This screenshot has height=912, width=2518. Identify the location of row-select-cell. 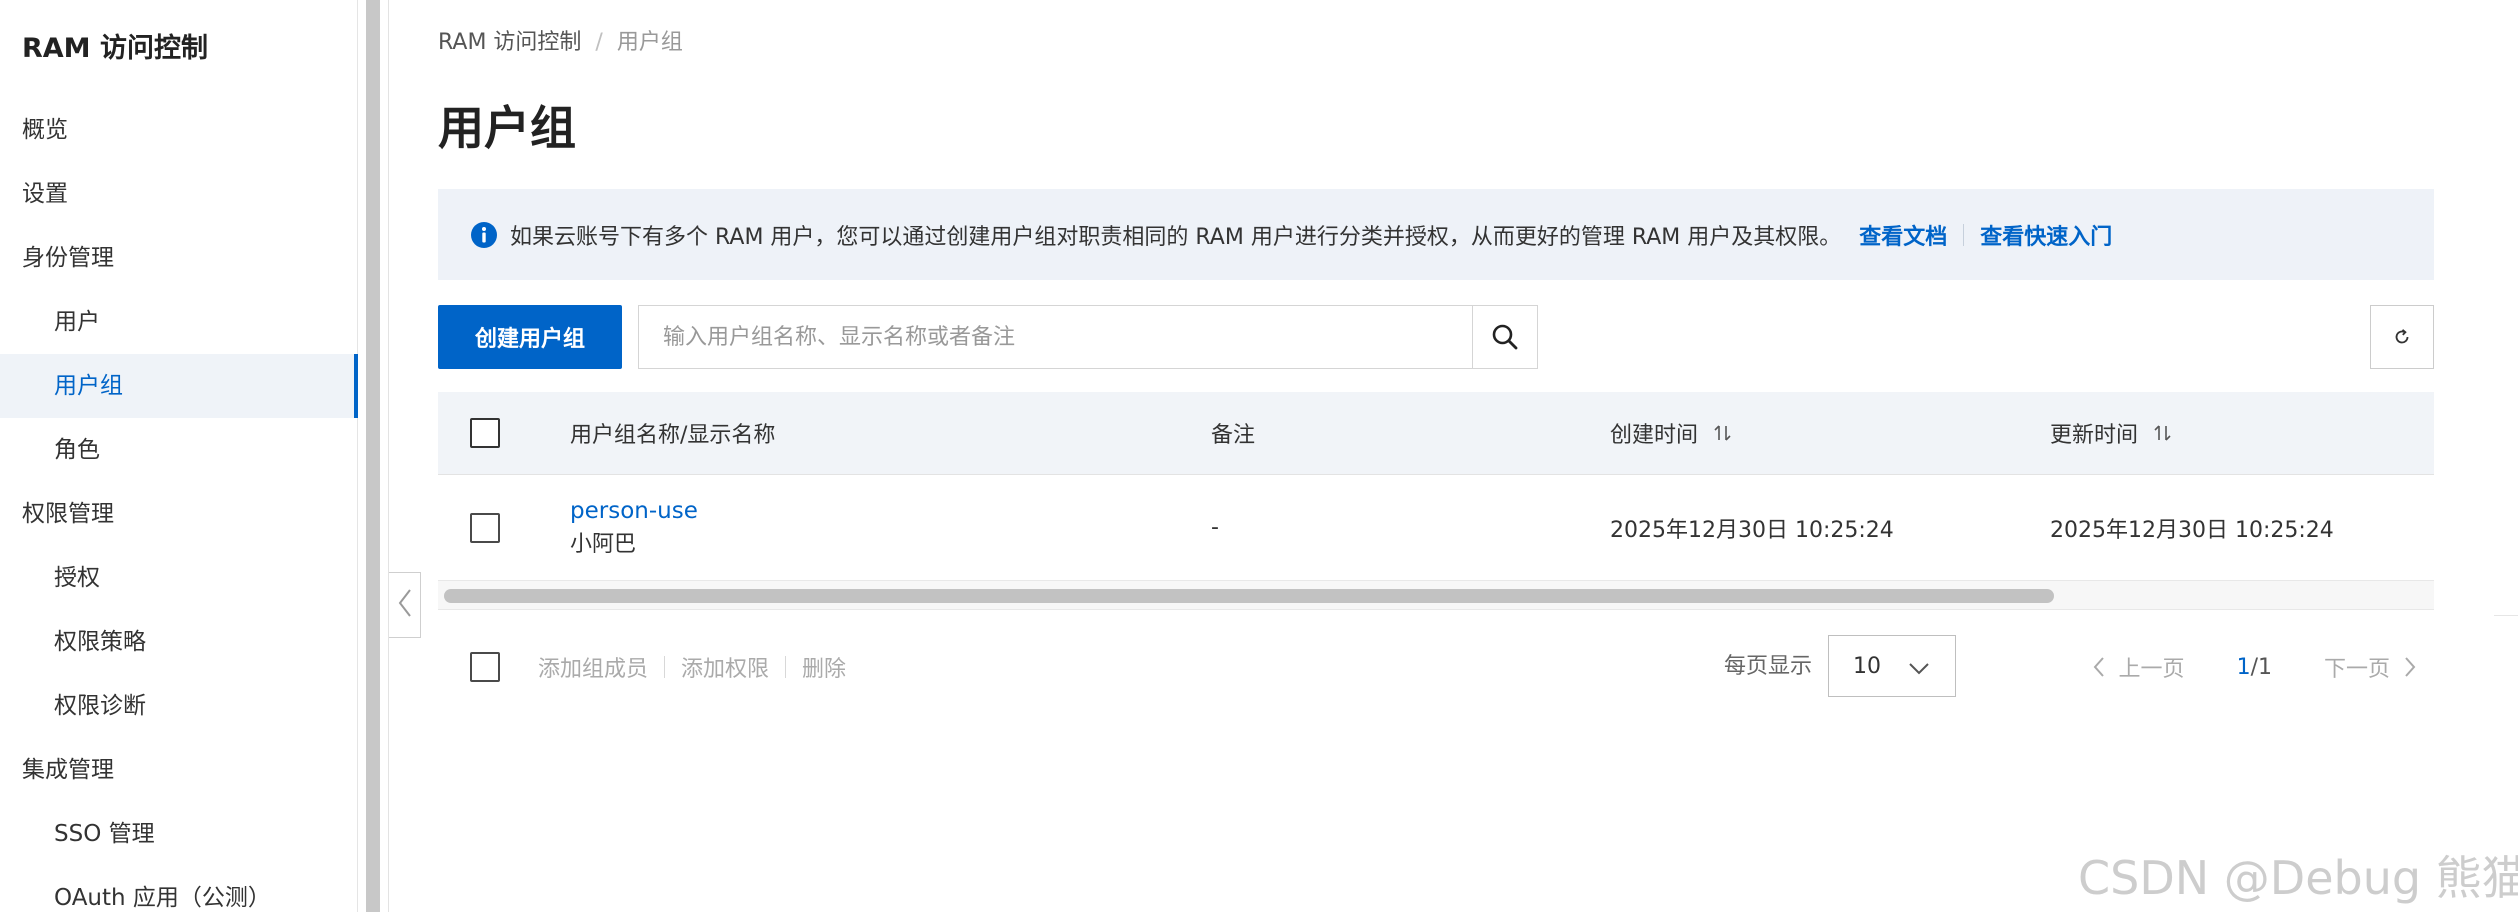
(485, 527).